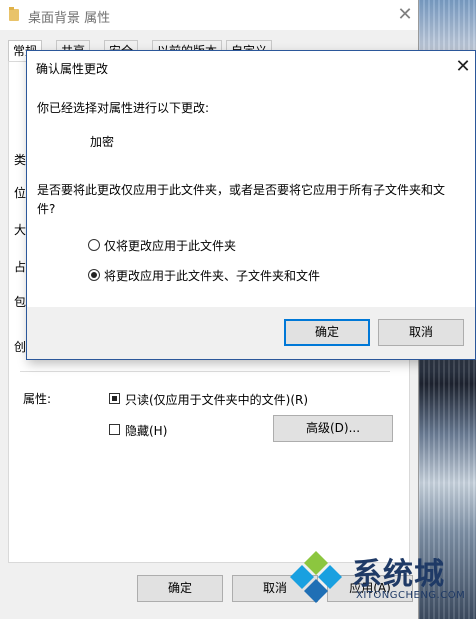  Describe the element at coordinates (69, 18) in the screenshot. I see `properties-window-title: 桌面背景 属性` at that location.